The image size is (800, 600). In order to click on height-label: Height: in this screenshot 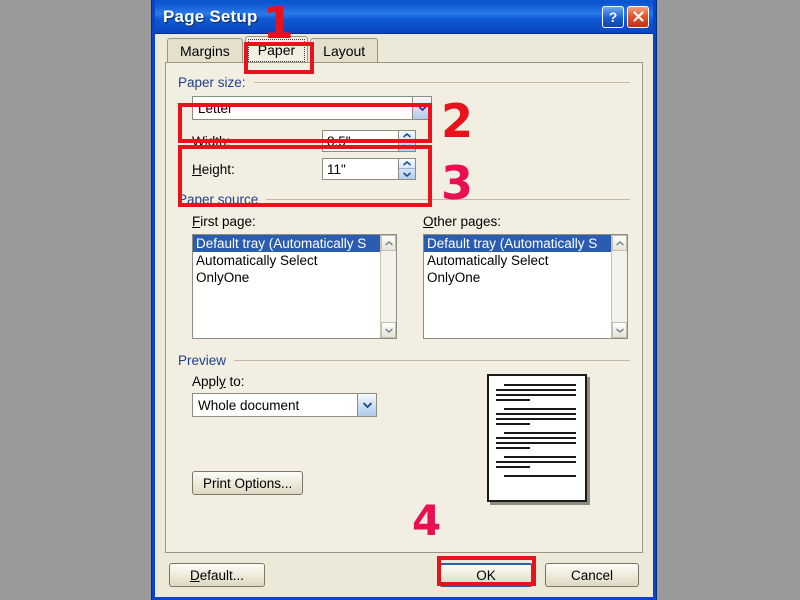, I will do `click(213, 169)`.